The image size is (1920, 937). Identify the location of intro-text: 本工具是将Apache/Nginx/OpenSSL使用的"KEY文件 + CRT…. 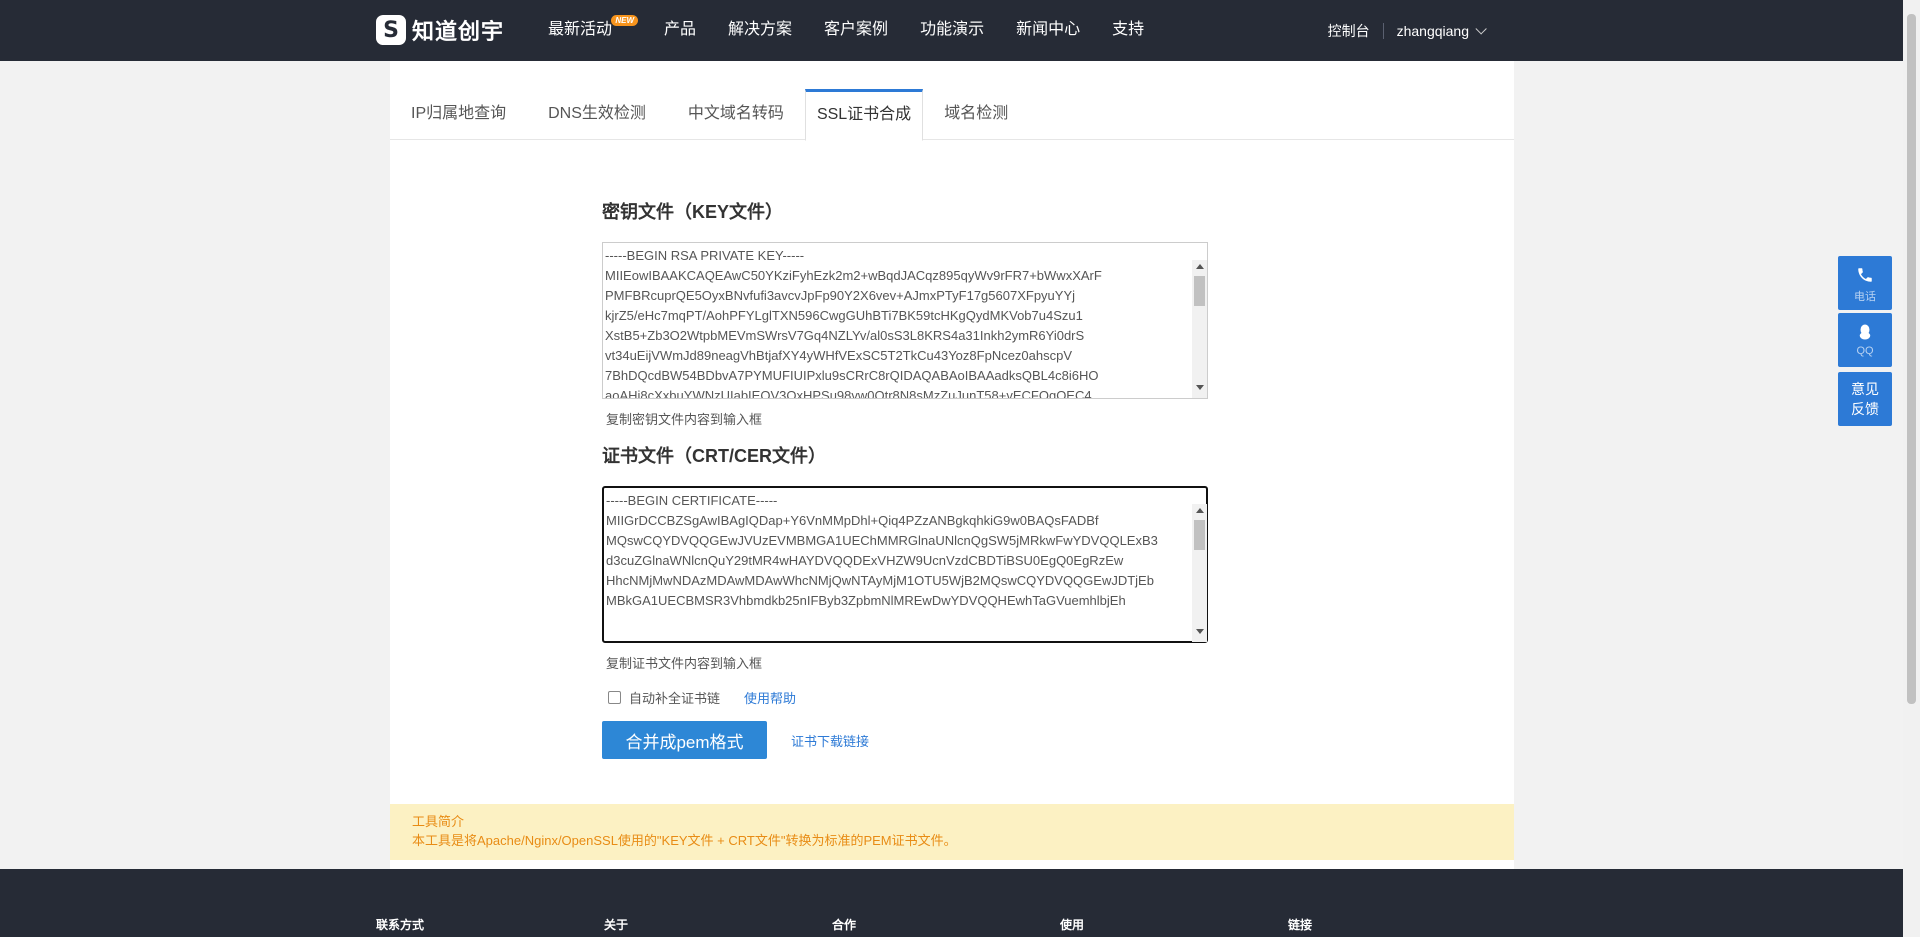
(684, 840).